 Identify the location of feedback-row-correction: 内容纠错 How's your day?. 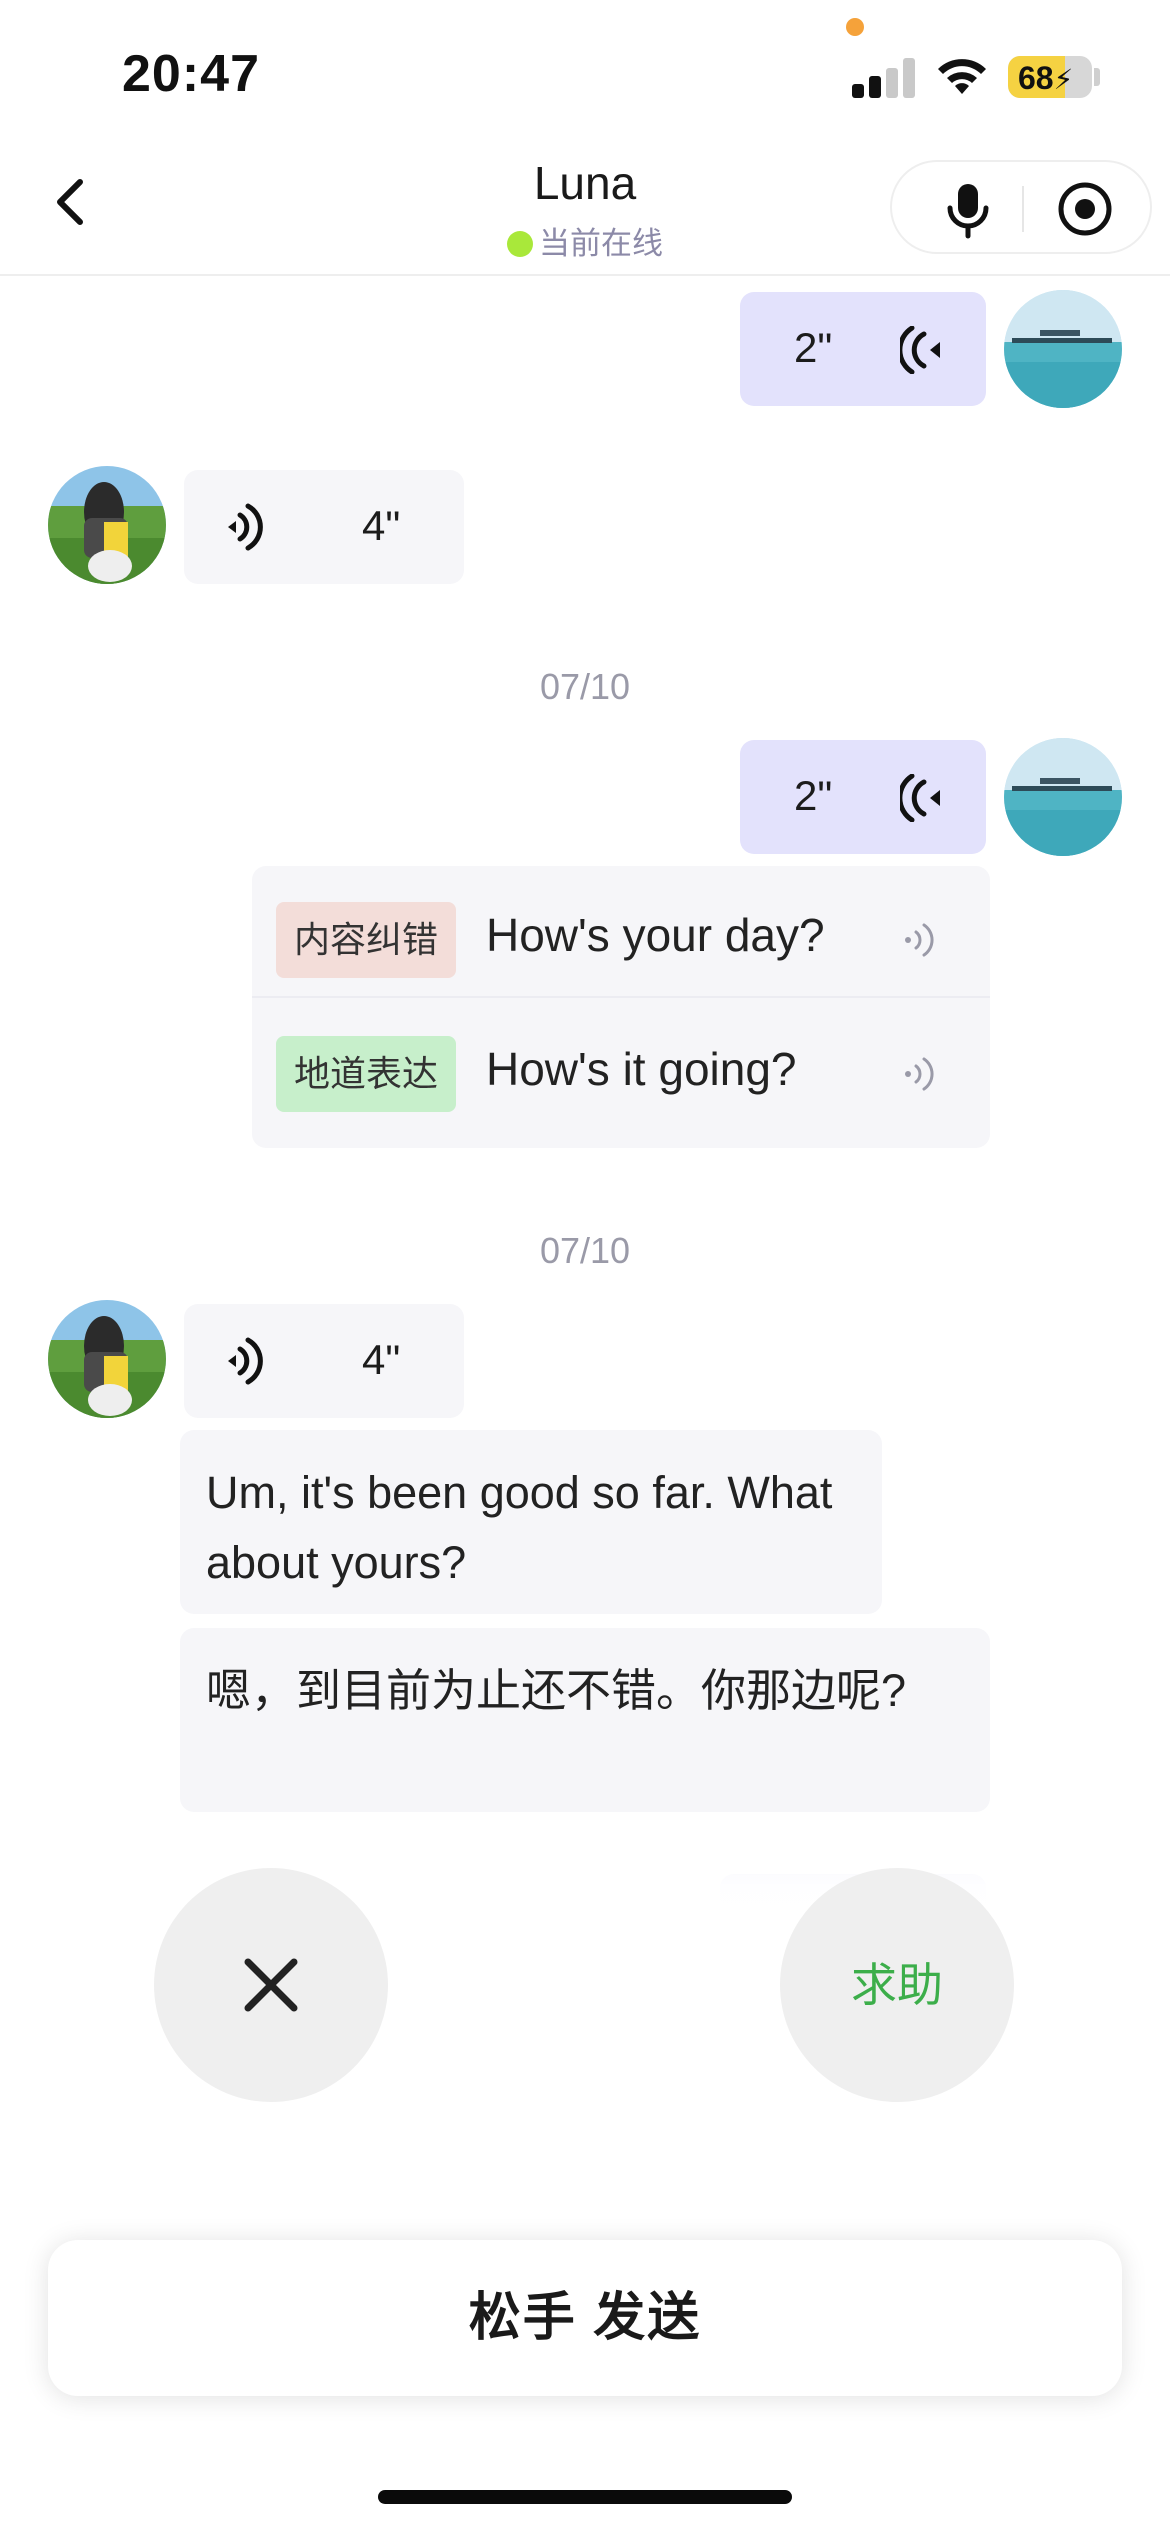
(621, 932).